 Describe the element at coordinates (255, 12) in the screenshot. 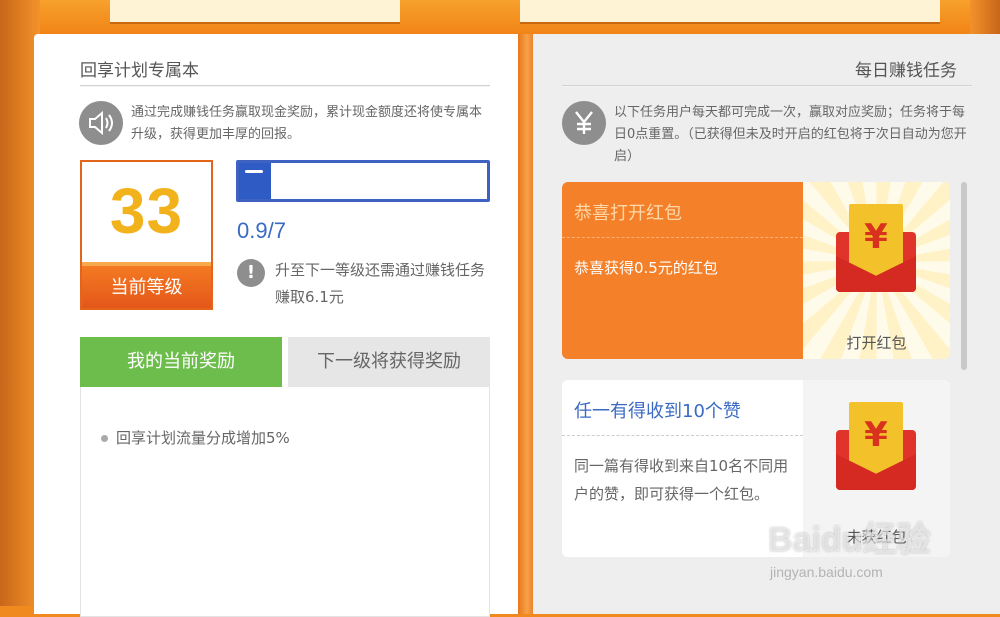

I see `frame-rail-left` at that location.